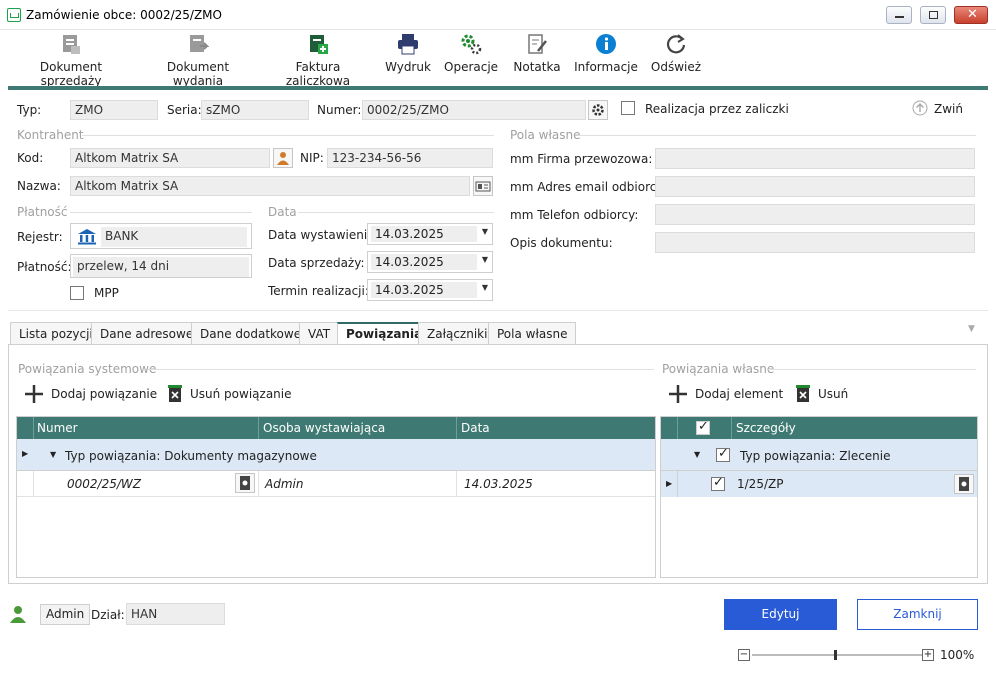 This screenshot has width=996, height=674. I want to click on sale-date-picker: 14.03.2025 ▼, so click(430, 262).